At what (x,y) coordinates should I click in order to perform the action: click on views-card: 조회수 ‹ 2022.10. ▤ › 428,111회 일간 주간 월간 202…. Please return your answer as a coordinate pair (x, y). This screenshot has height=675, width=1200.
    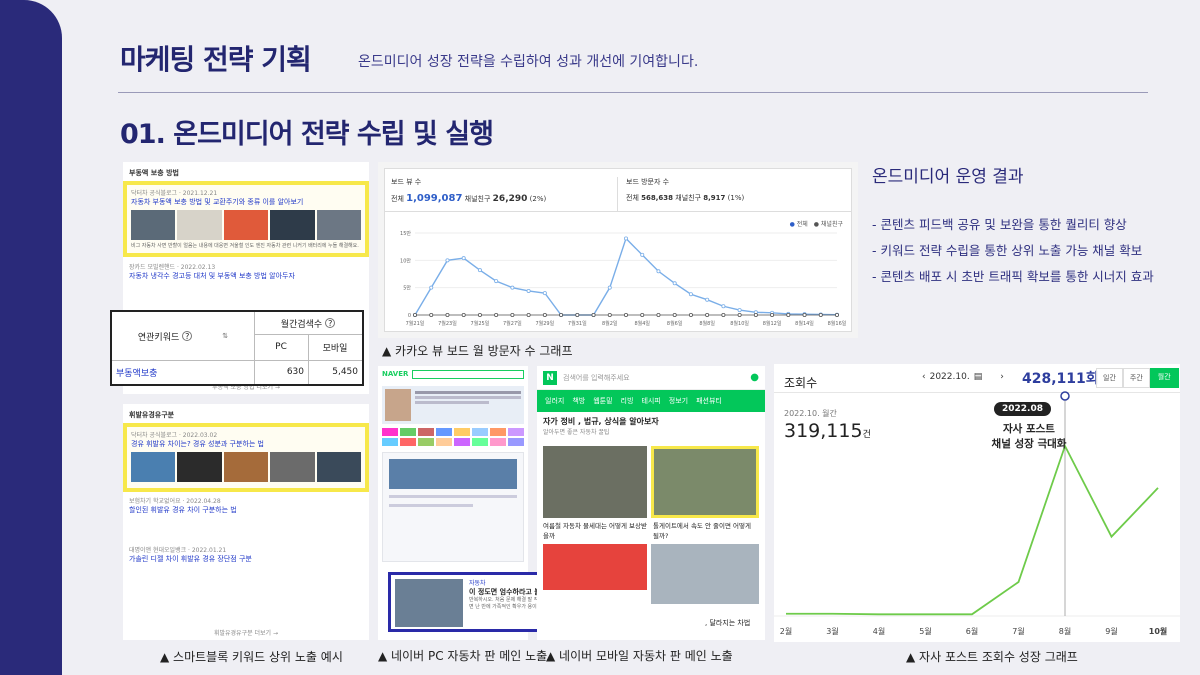
    Looking at the image, I should click on (977, 503).